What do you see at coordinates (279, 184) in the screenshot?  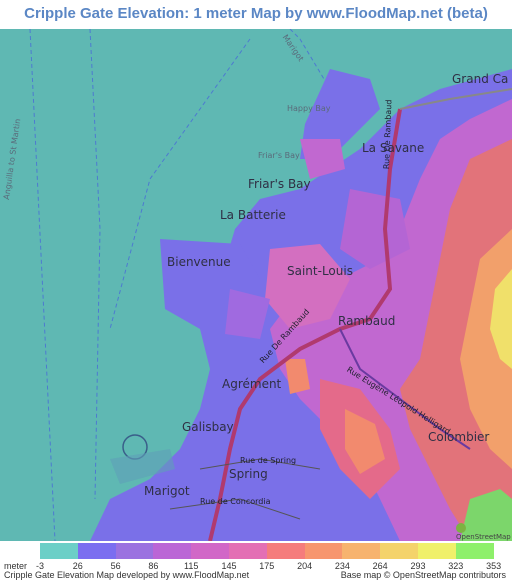 I see `place-friars-bay: Friar's Bay` at bounding box center [279, 184].